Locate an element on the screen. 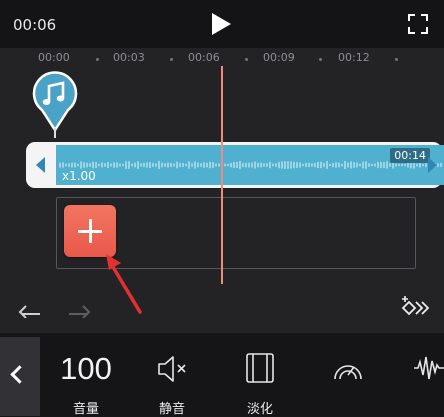 This screenshot has width=444, height=417. playhead is located at coordinates (222, 175).